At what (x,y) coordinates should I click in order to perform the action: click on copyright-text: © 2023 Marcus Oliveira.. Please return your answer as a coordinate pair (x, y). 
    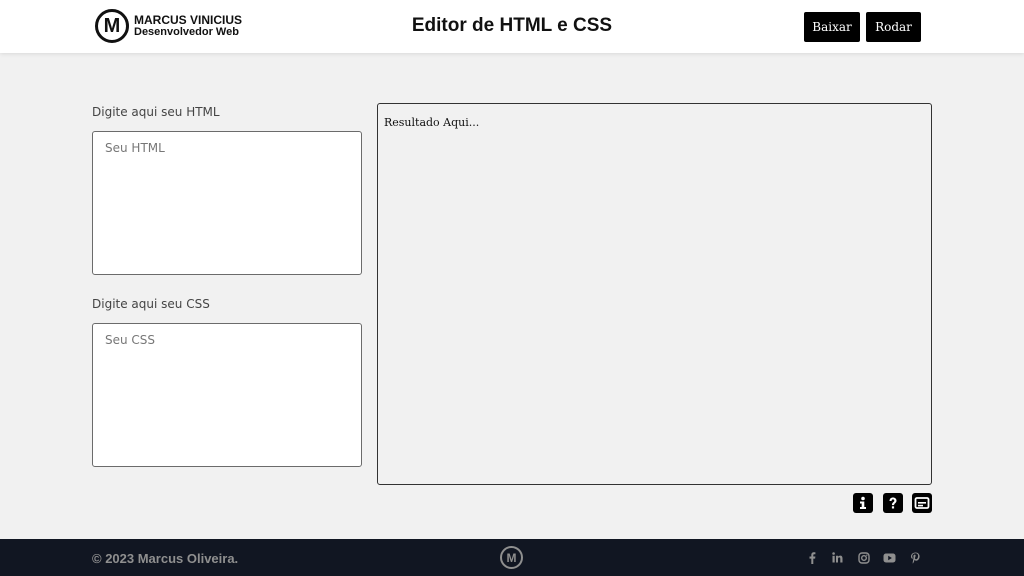
    Looking at the image, I should click on (165, 558).